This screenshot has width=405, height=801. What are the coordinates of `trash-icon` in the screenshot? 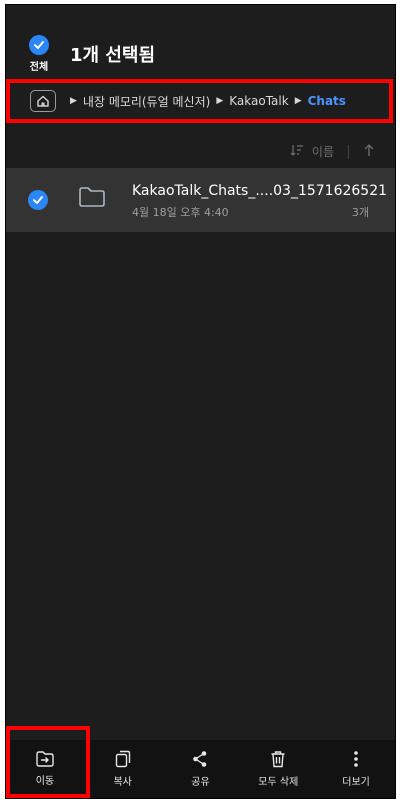 It's located at (278, 759).